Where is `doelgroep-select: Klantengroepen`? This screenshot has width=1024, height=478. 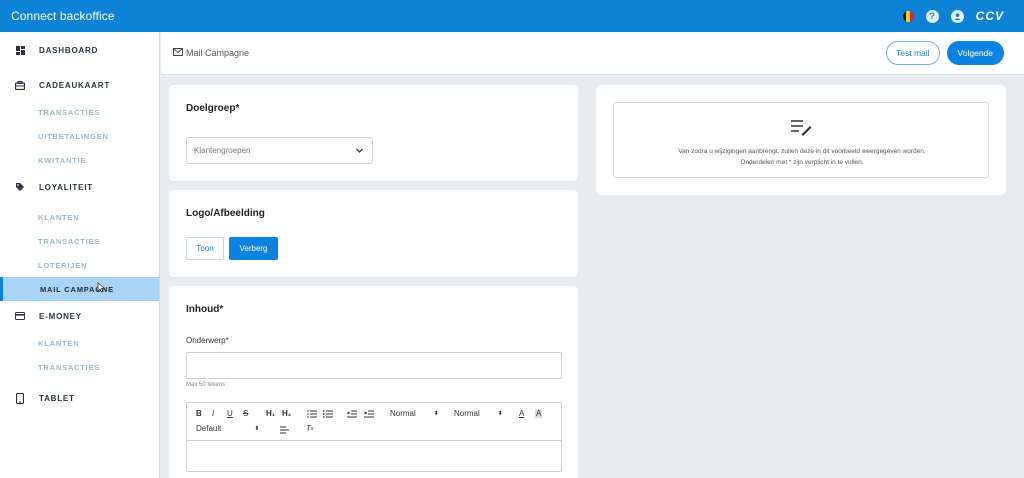 doelgroep-select: Klantengroepen is located at coordinates (279, 150).